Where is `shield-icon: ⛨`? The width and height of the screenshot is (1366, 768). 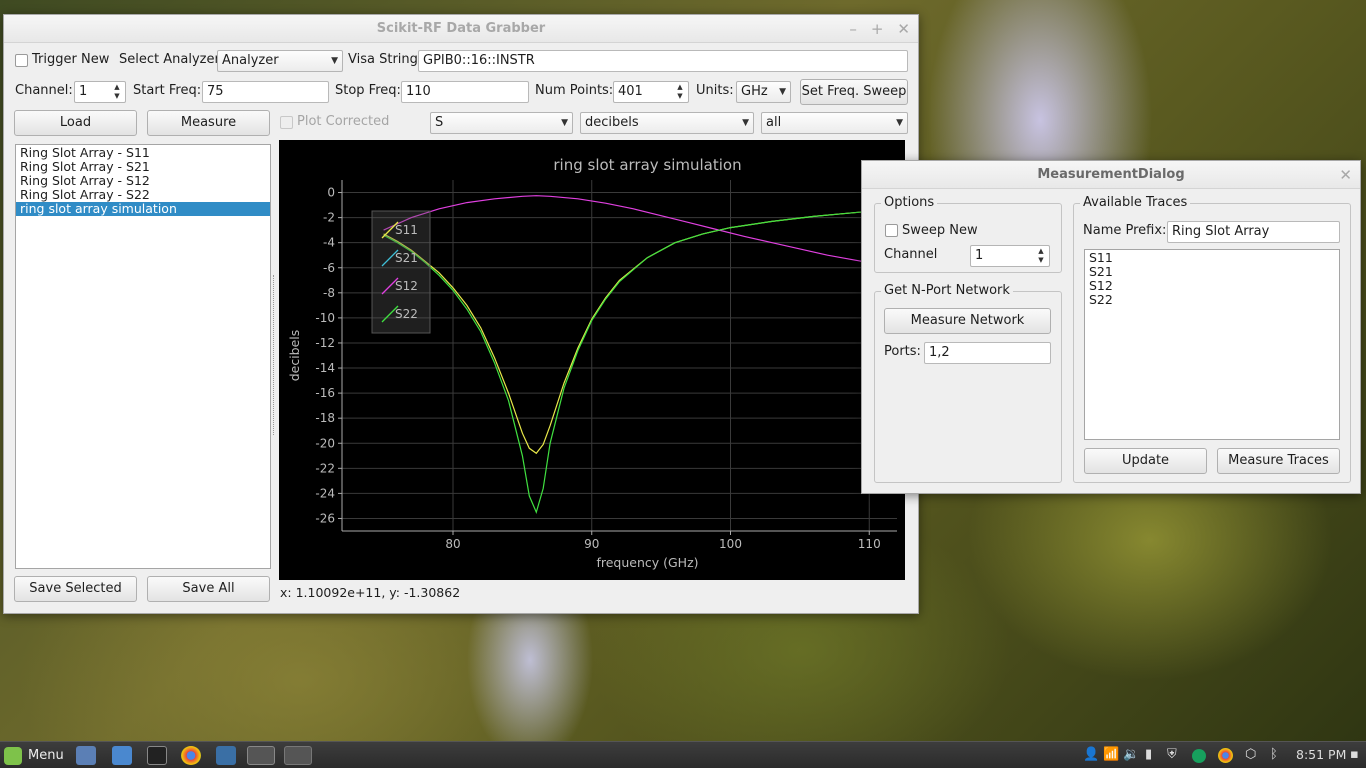
shield-icon: ⛨ is located at coordinates (1172, 754).